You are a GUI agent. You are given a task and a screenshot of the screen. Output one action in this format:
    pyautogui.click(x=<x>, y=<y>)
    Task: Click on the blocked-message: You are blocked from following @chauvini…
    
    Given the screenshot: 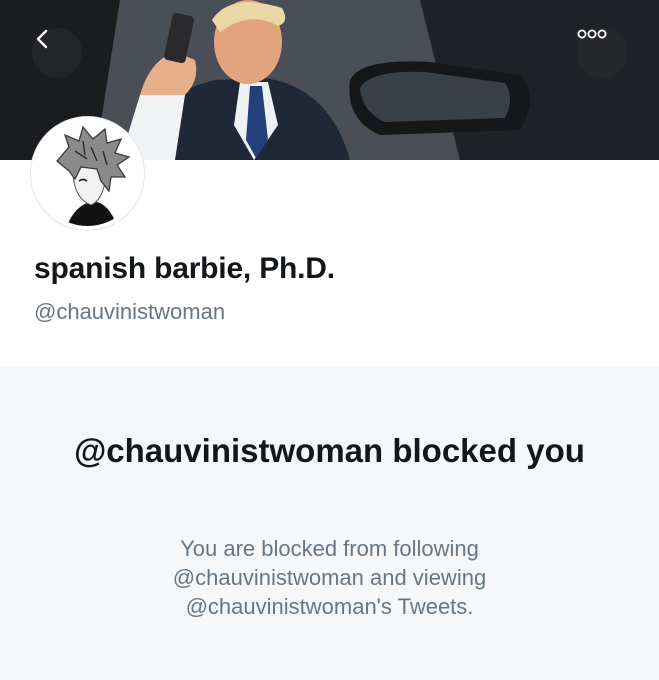 What is the action you would take?
    pyautogui.click(x=329, y=577)
    